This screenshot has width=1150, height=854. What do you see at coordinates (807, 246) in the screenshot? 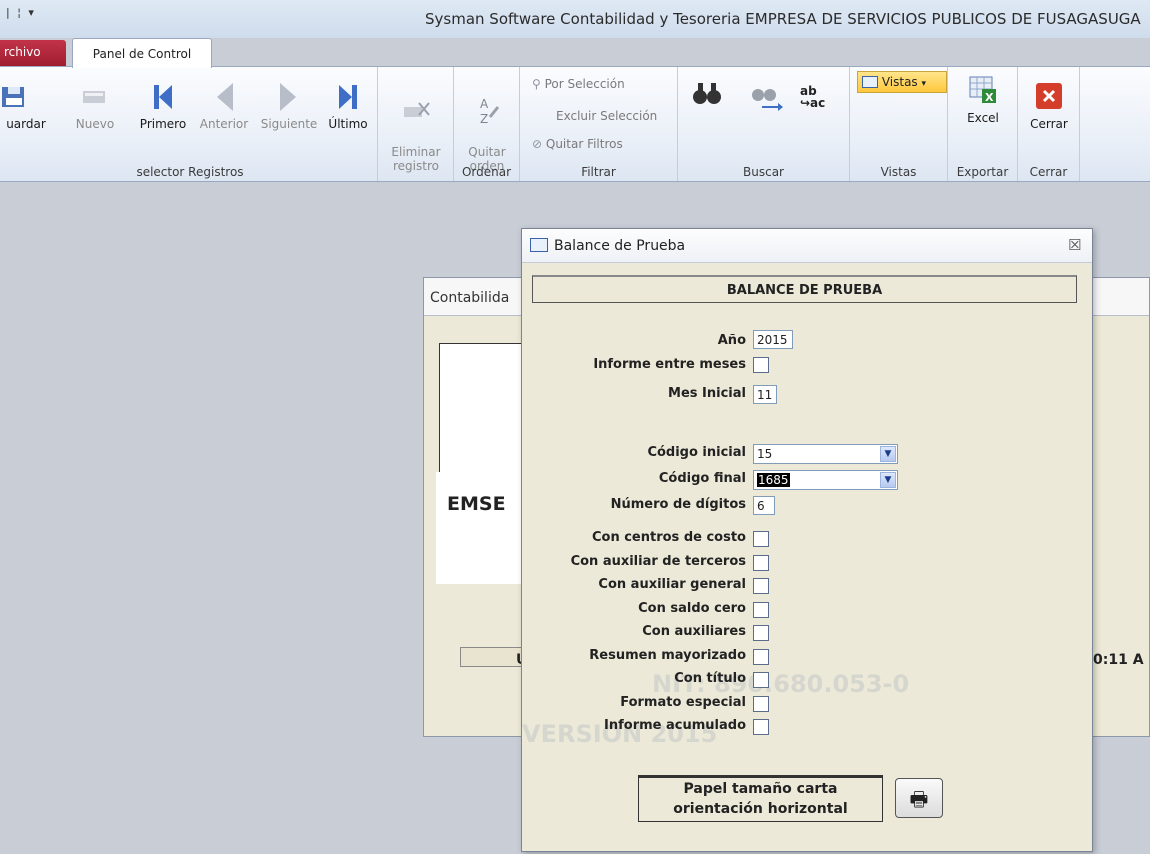
I see `dialog-titlebar: Balance de Prueba ☒` at bounding box center [807, 246].